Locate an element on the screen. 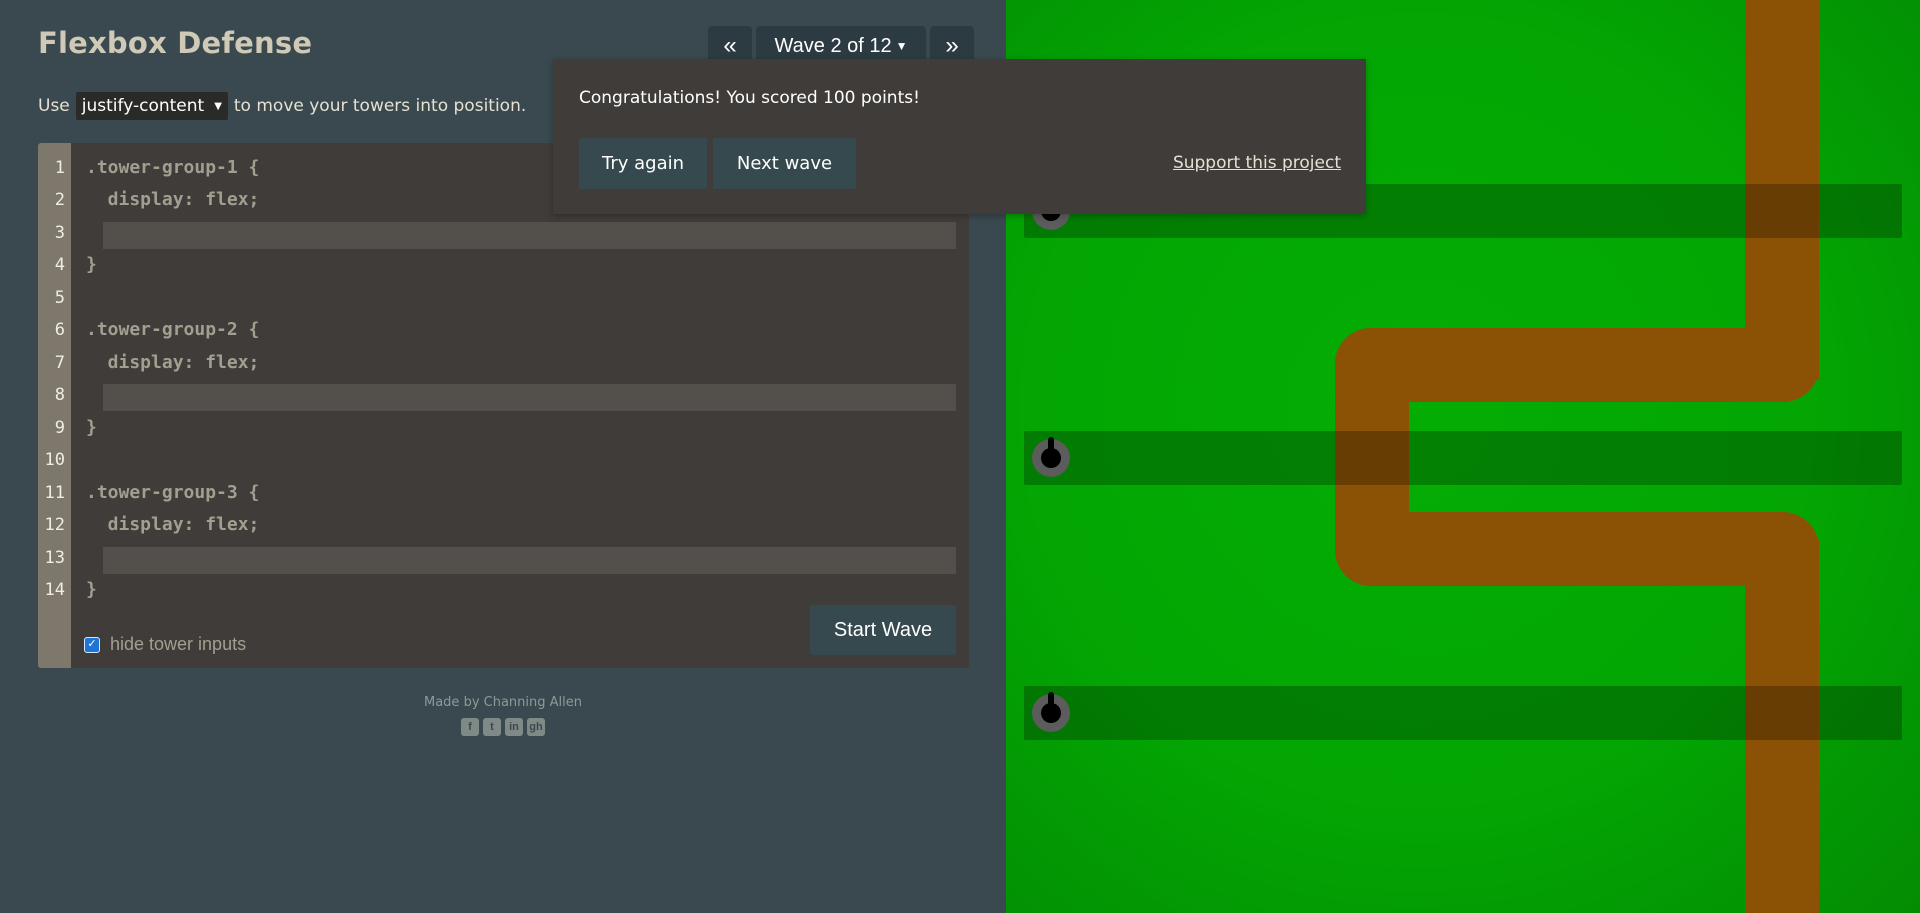 Image resolution: width=1920 pixels, height=913 pixels. tower-group-1-input is located at coordinates (529, 235).